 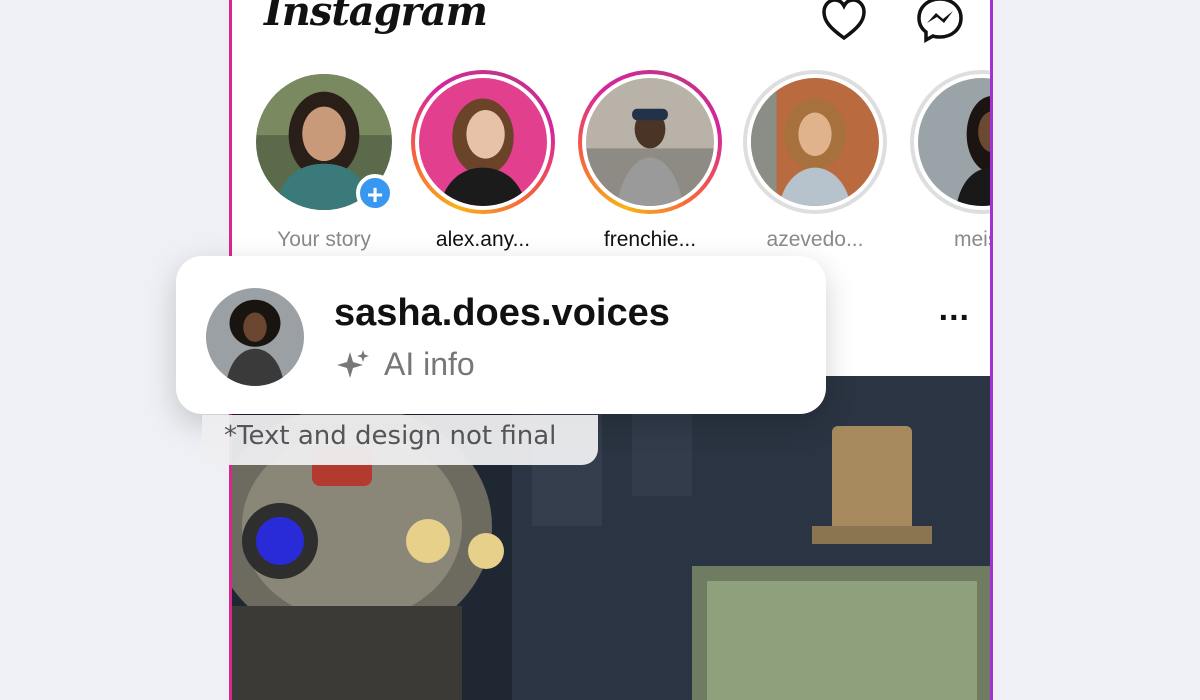 What do you see at coordinates (400, 440) in the screenshot?
I see `disclaimer-note: *Text and design not final` at bounding box center [400, 440].